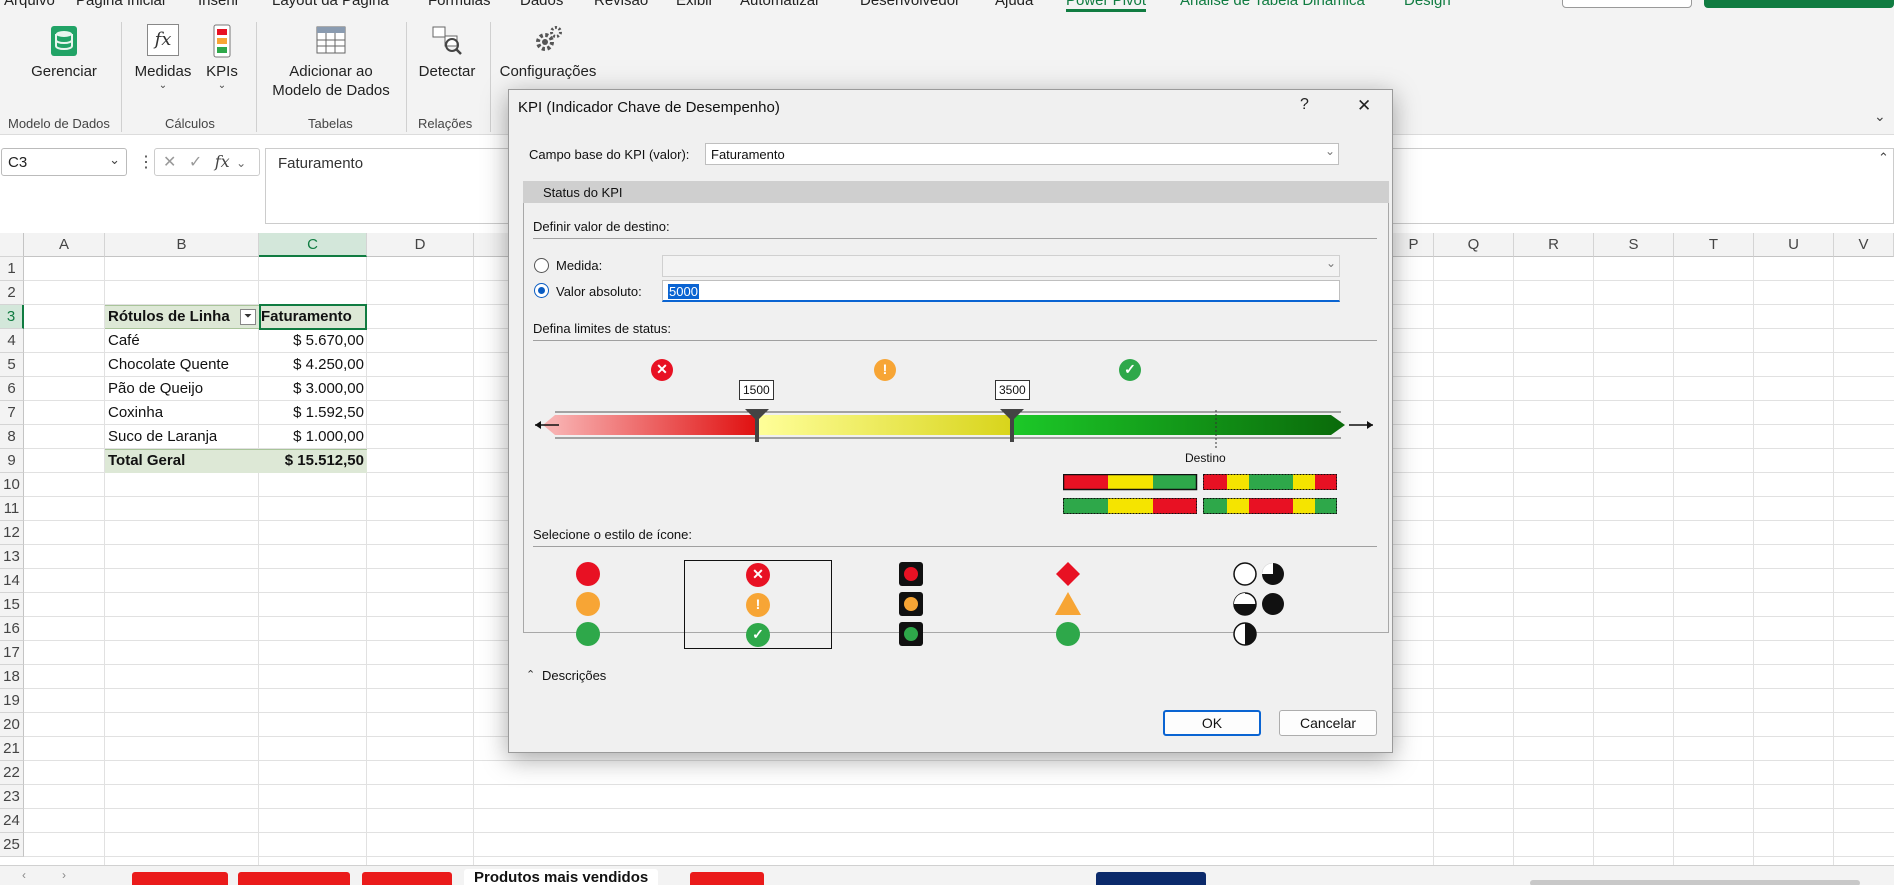  Describe the element at coordinates (12, 365) in the screenshot. I see `row-header: 5` at that location.